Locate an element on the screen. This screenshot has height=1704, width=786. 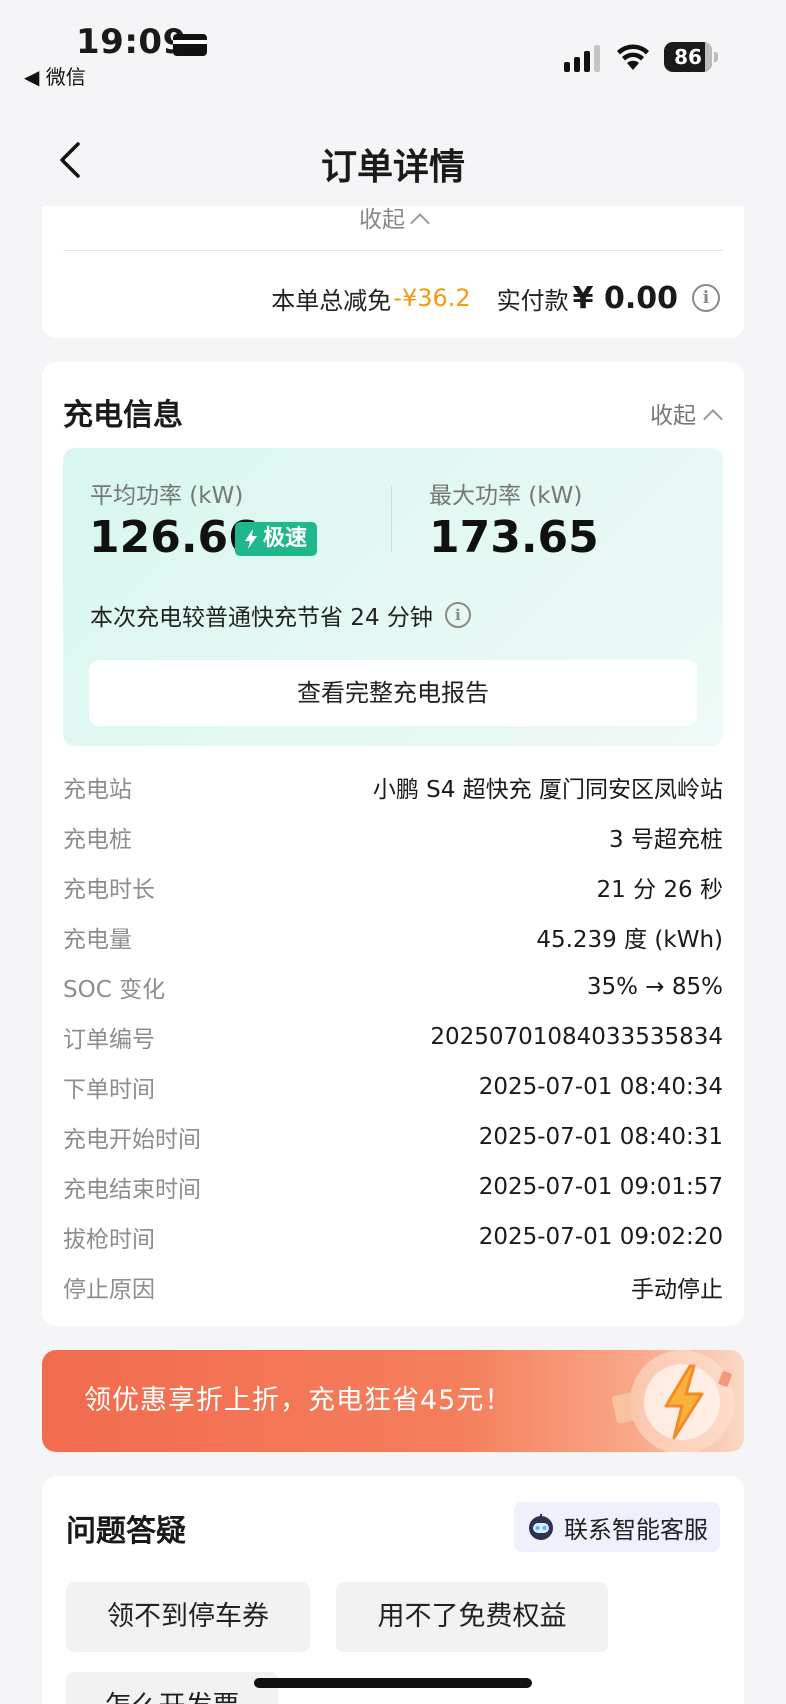
detail-value: 20250701084033535834 is located at coordinates (576, 1037).